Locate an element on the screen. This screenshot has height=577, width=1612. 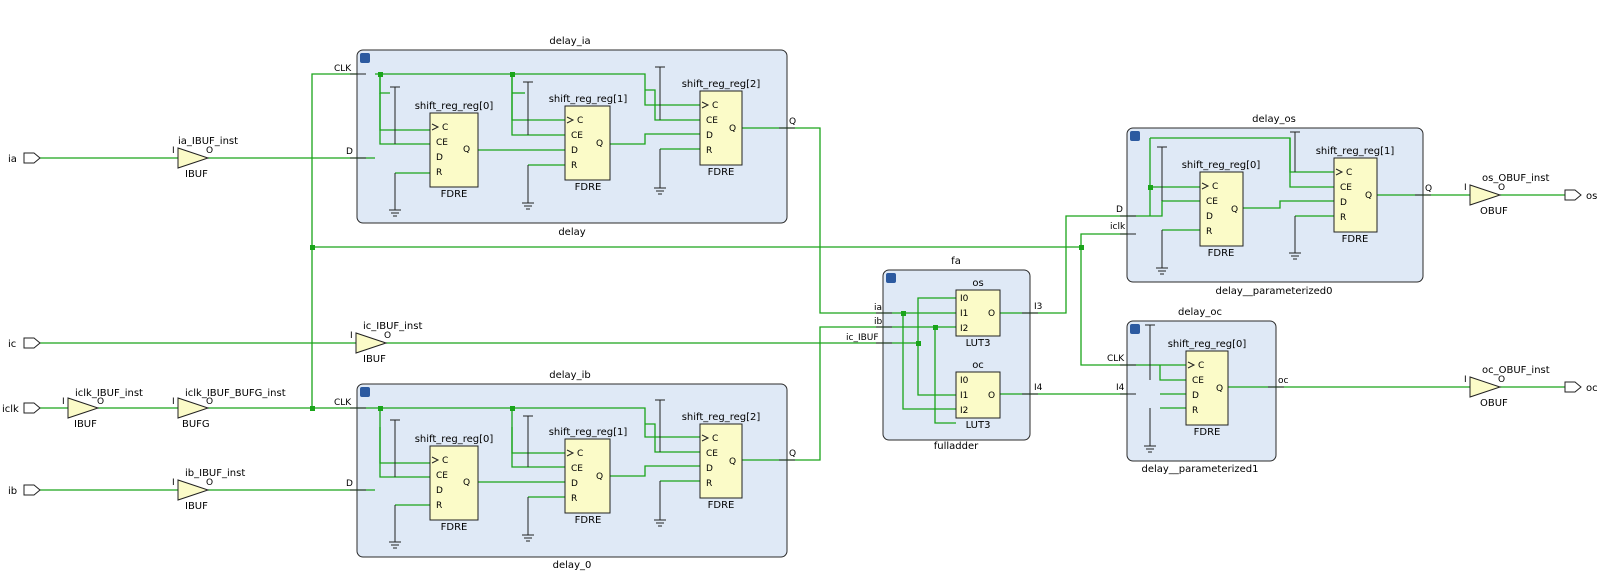
port-ib: ib is located at coordinates (24, 490).